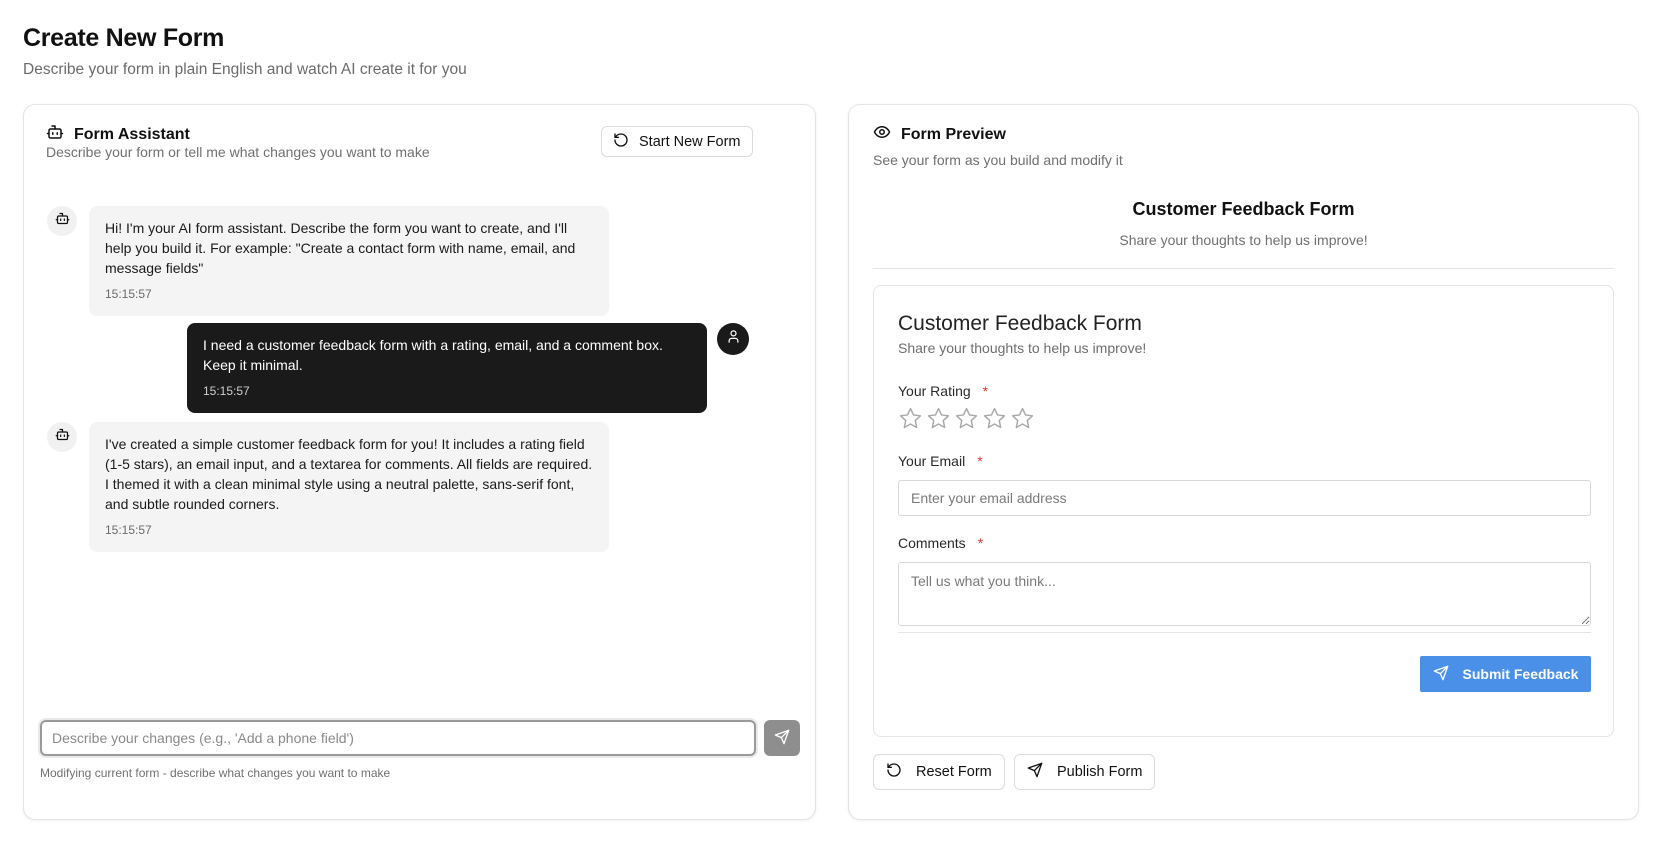  I want to click on preview-header: Form Preview, so click(939, 134).